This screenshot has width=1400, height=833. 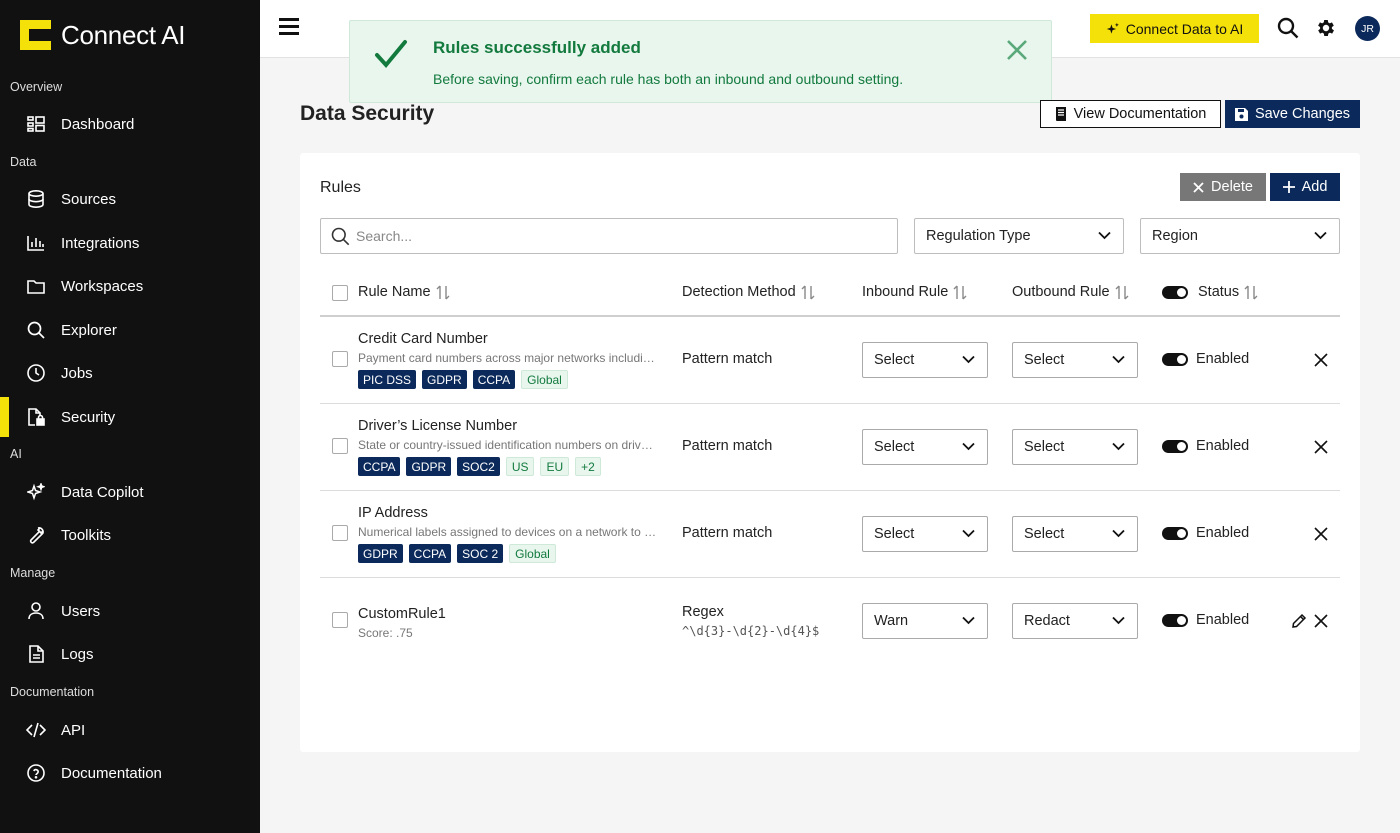 What do you see at coordinates (1219, 292) in the screenshot?
I see `column-label: Status` at bounding box center [1219, 292].